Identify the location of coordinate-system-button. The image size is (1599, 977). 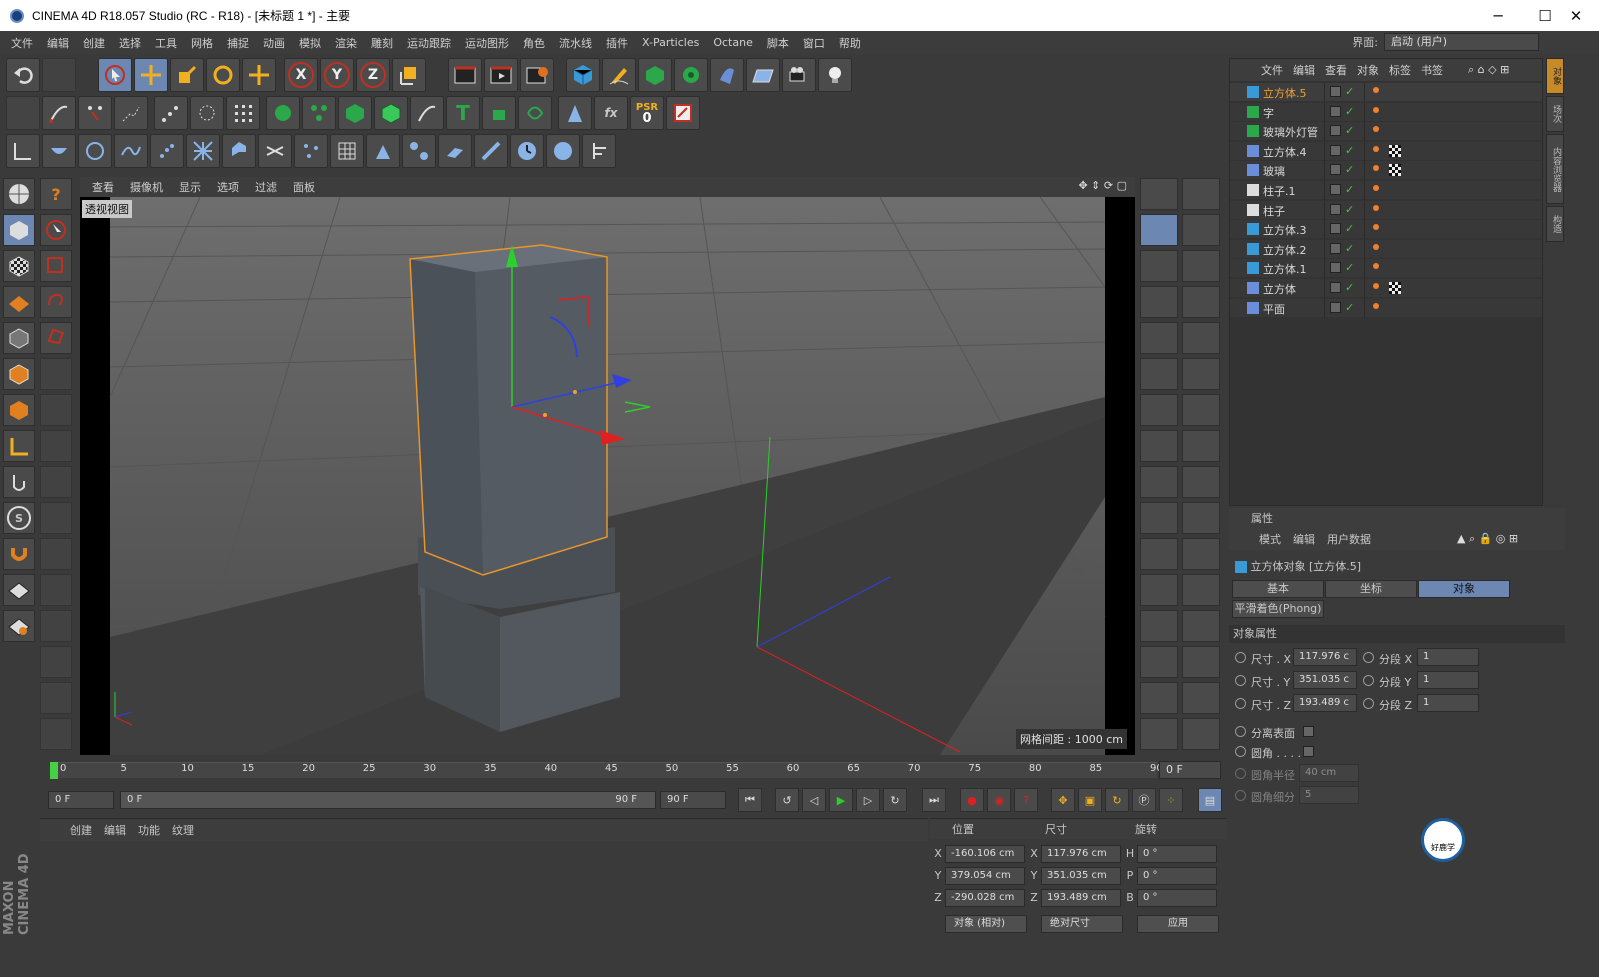
(409, 75).